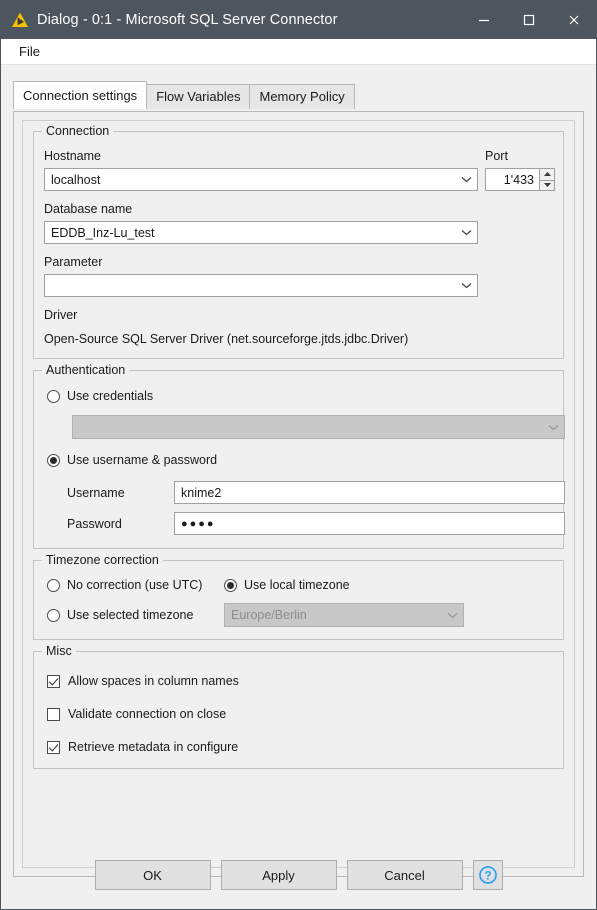 This screenshot has height=910, width=597. I want to click on close-icon, so click(573, 20).